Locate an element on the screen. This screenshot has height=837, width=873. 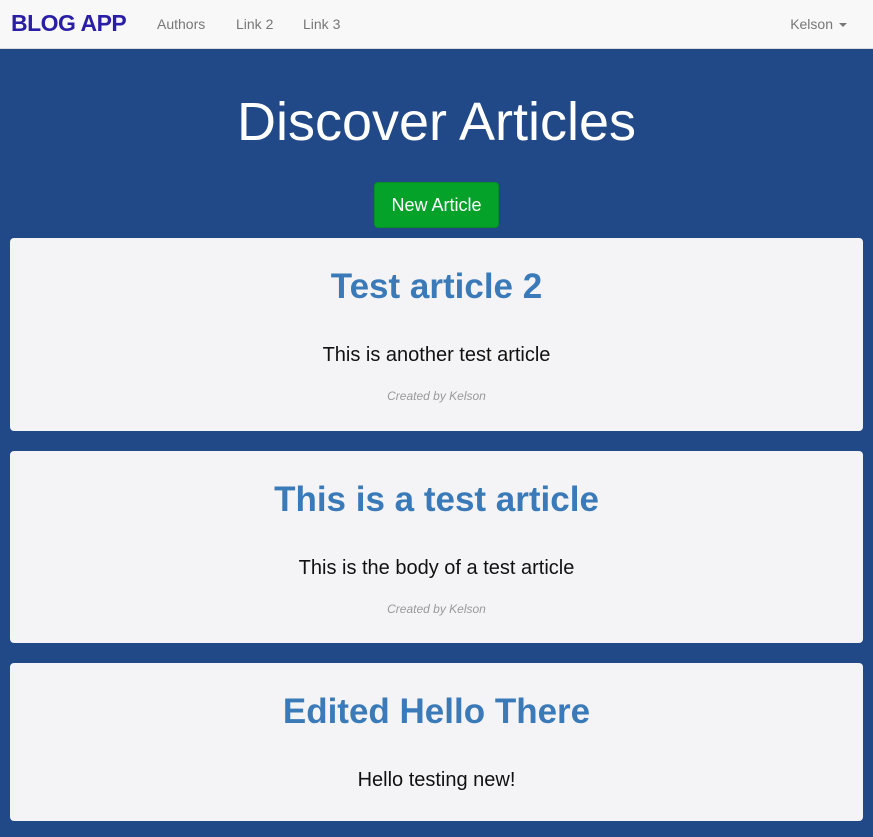
article-title-link: This is a test article is located at coordinates (436, 500).